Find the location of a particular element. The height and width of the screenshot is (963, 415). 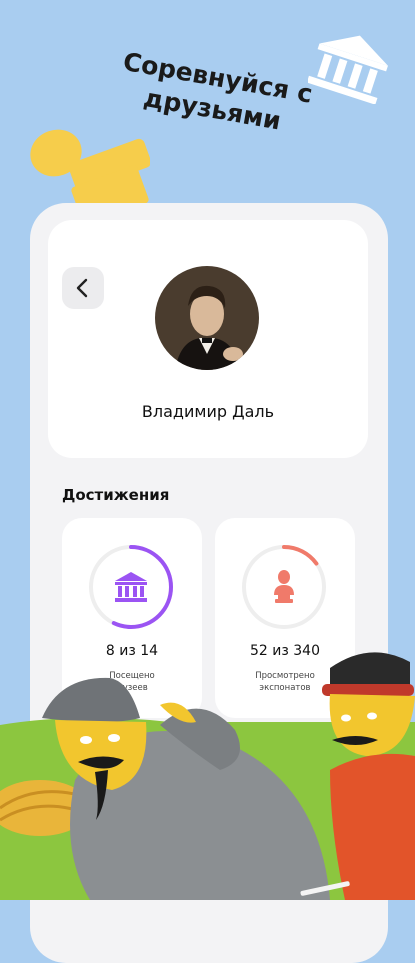

exhibits-progress-ring is located at coordinates (284, 587).